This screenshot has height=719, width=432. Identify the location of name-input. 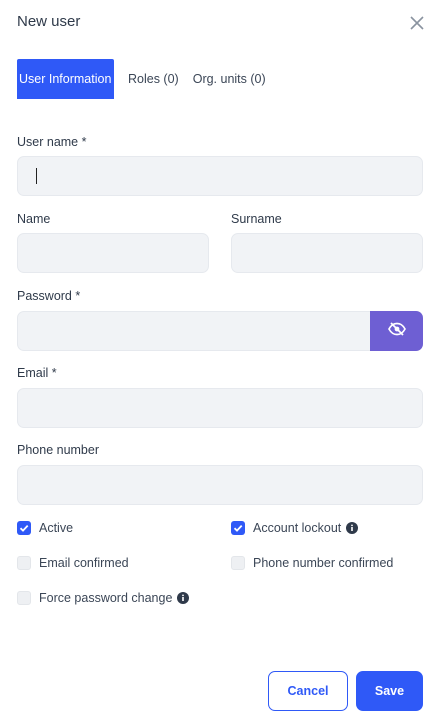
(113, 253).